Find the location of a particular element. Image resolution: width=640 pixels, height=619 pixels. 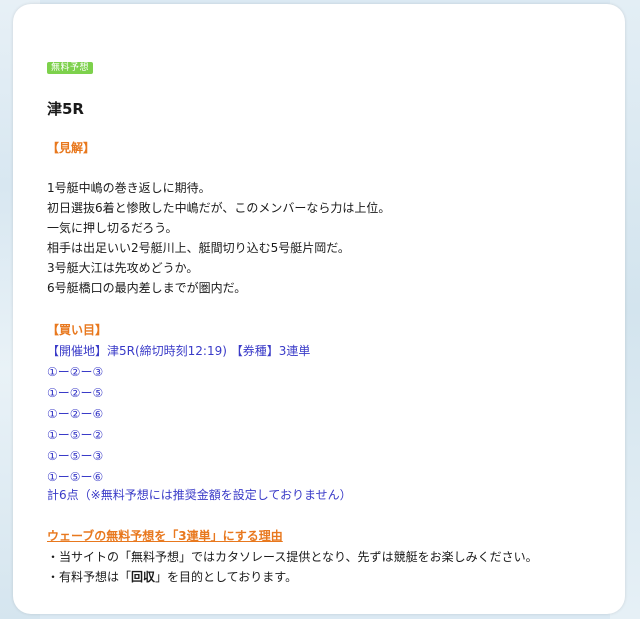

bet-4: ①ー⑤ー② is located at coordinates (75, 435).